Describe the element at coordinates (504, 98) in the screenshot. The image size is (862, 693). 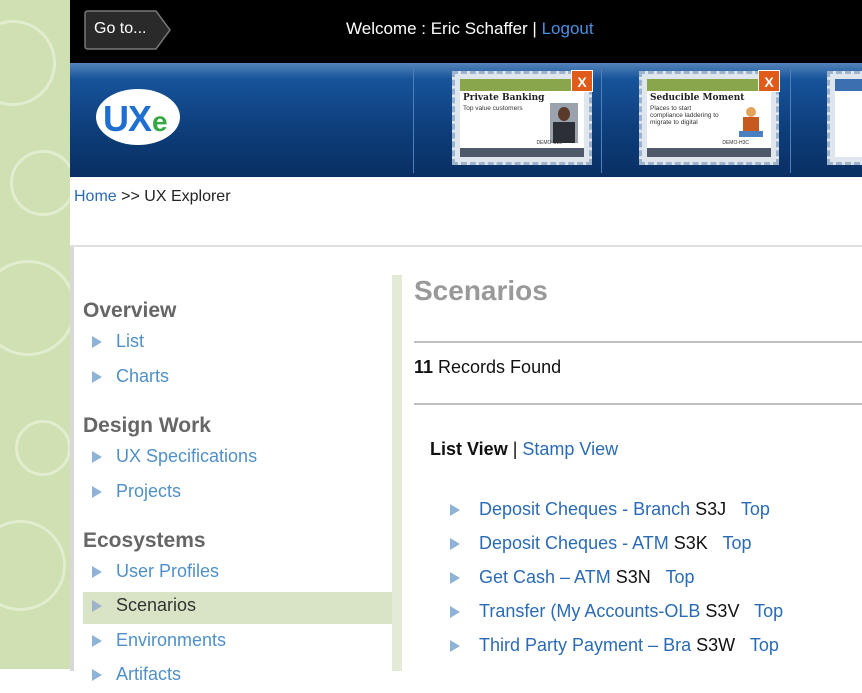
I see `stamp-title: Private Banking` at that location.